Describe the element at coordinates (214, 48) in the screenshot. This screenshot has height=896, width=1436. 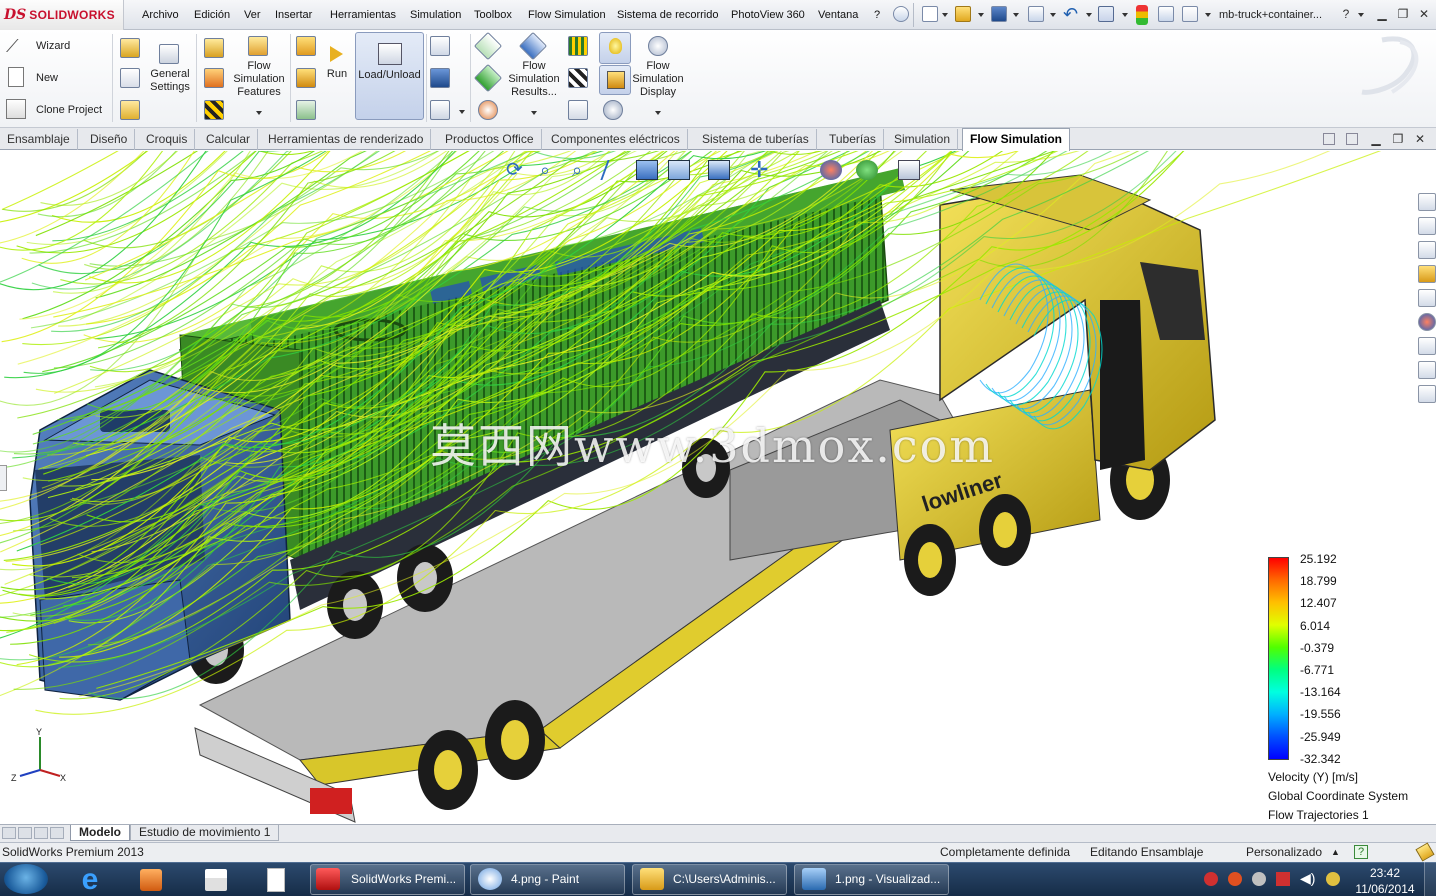
I see `boundary-condition-icon` at that location.